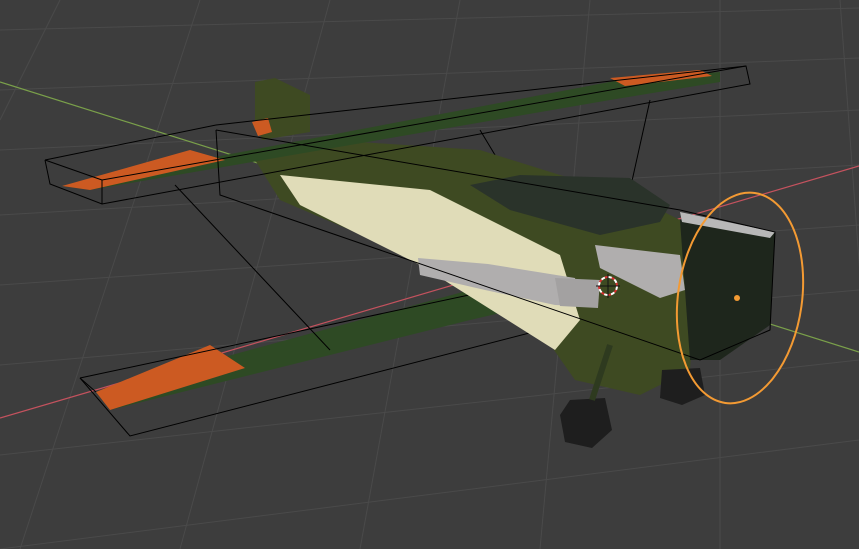 The width and height of the screenshot is (859, 549). I want to click on origin-dot-icon, so click(737, 298).